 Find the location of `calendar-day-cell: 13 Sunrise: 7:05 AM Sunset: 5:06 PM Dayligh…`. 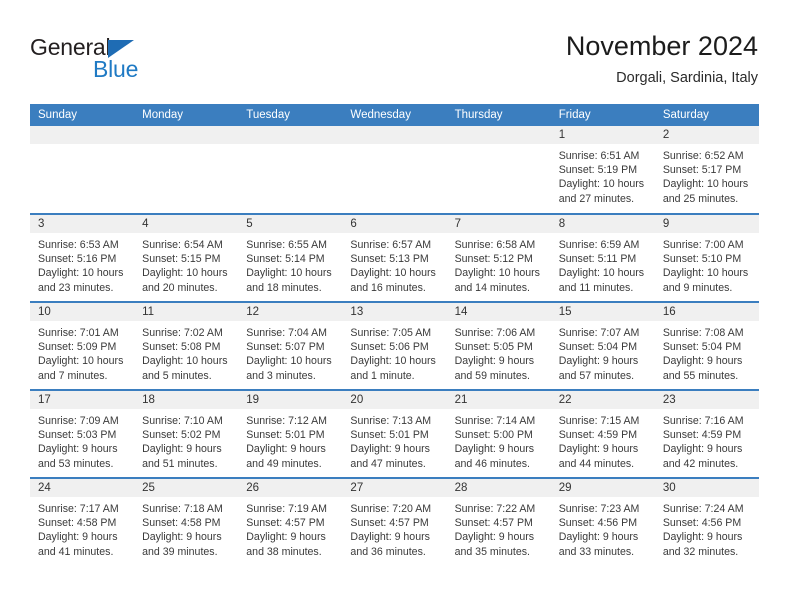

calendar-day-cell: 13 Sunrise: 7:05 AM Sunset: 5:06 PM Dayligh… is located at coordinates (394, 345).